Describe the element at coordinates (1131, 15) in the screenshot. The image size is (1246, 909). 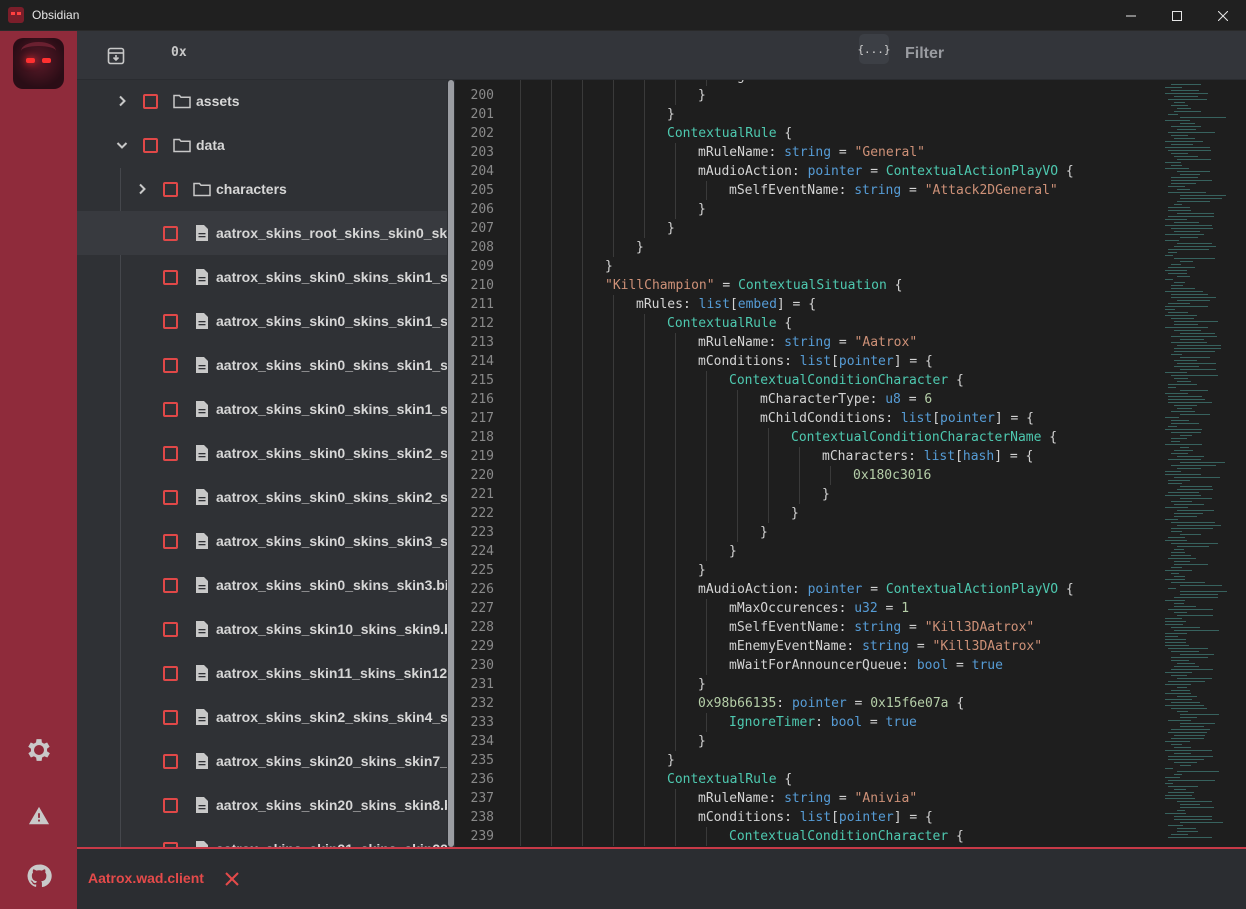
I see `minimize-button` at that location.